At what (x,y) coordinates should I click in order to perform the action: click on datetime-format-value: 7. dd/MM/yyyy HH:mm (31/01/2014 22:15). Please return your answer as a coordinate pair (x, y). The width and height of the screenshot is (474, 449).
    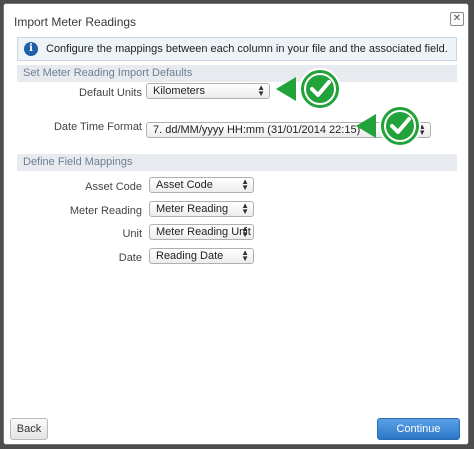
    Looking at the image, I should click on (257, 130).